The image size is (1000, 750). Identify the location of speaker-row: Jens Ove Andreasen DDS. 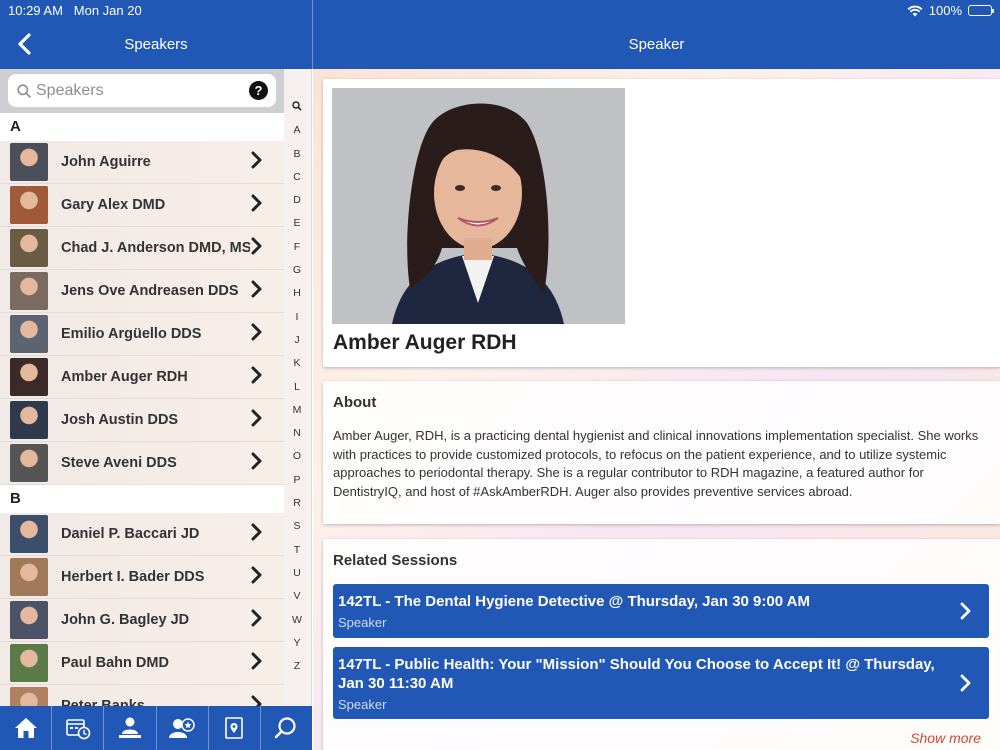
(142, 291).